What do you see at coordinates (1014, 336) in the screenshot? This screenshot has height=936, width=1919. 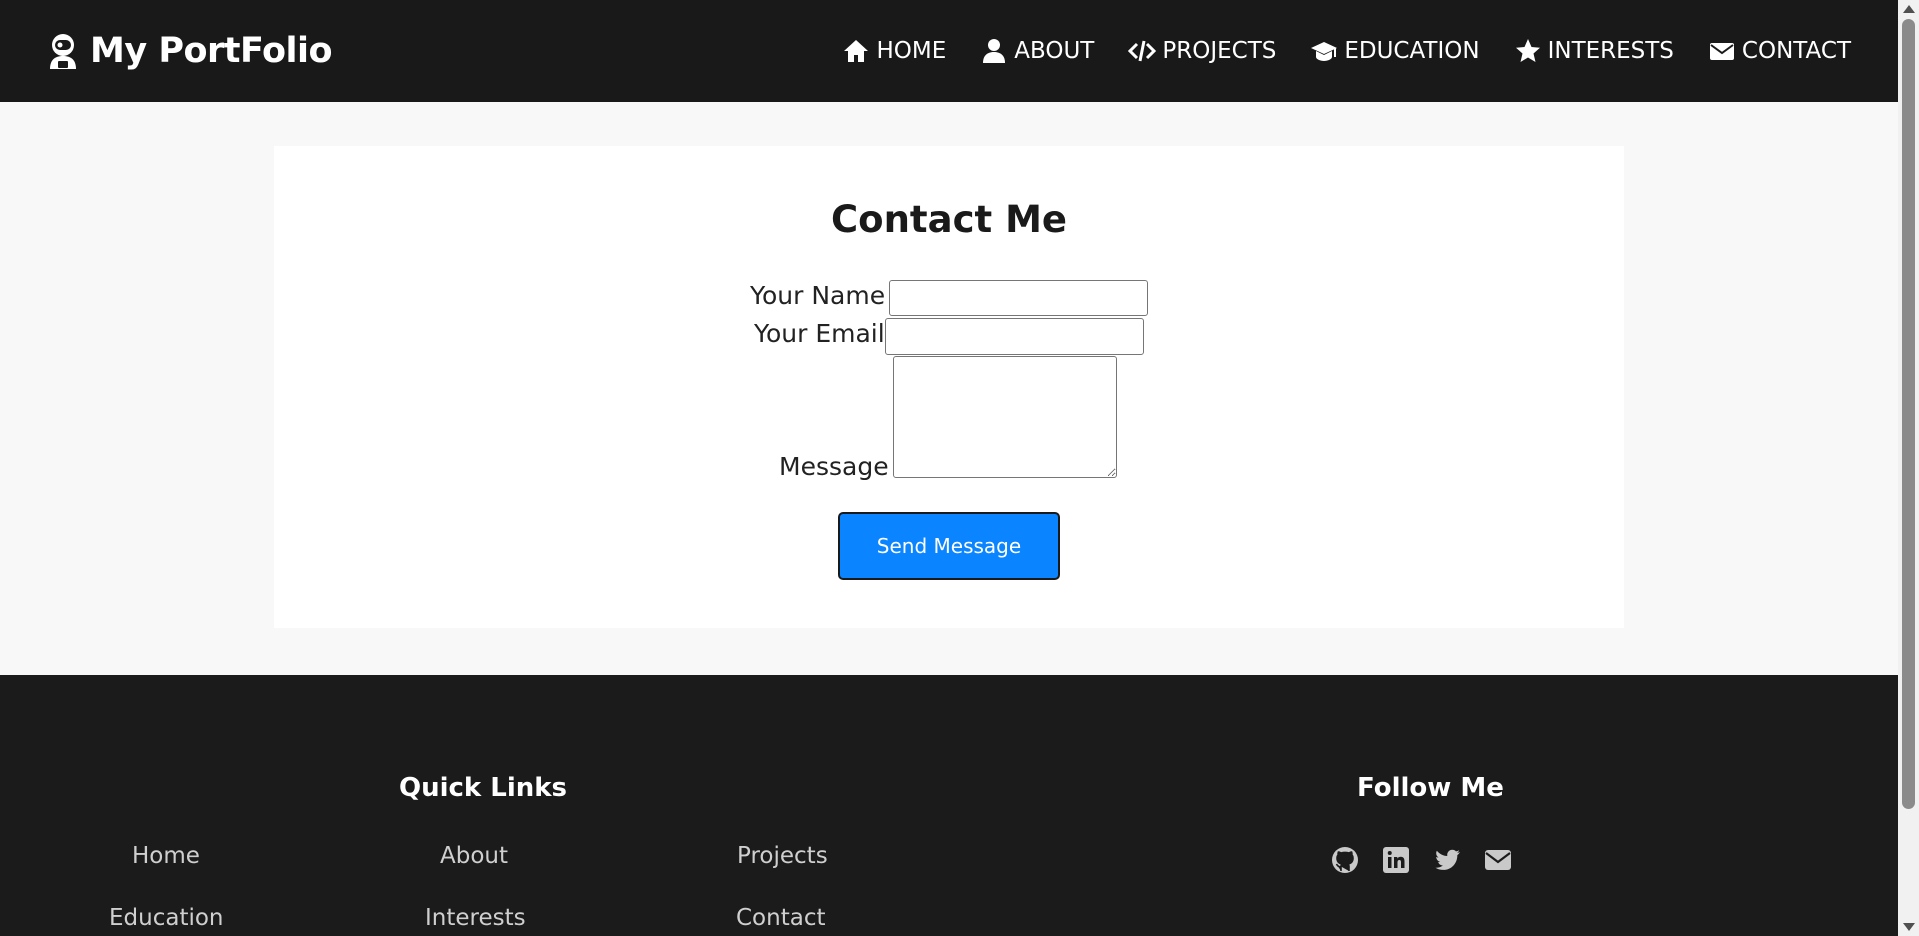 I see `email-input` at bounding box center [1014, 336].